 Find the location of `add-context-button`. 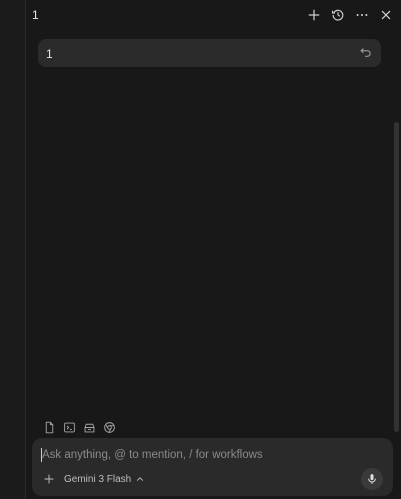

add-context-button is located at coordinates (49, 479).